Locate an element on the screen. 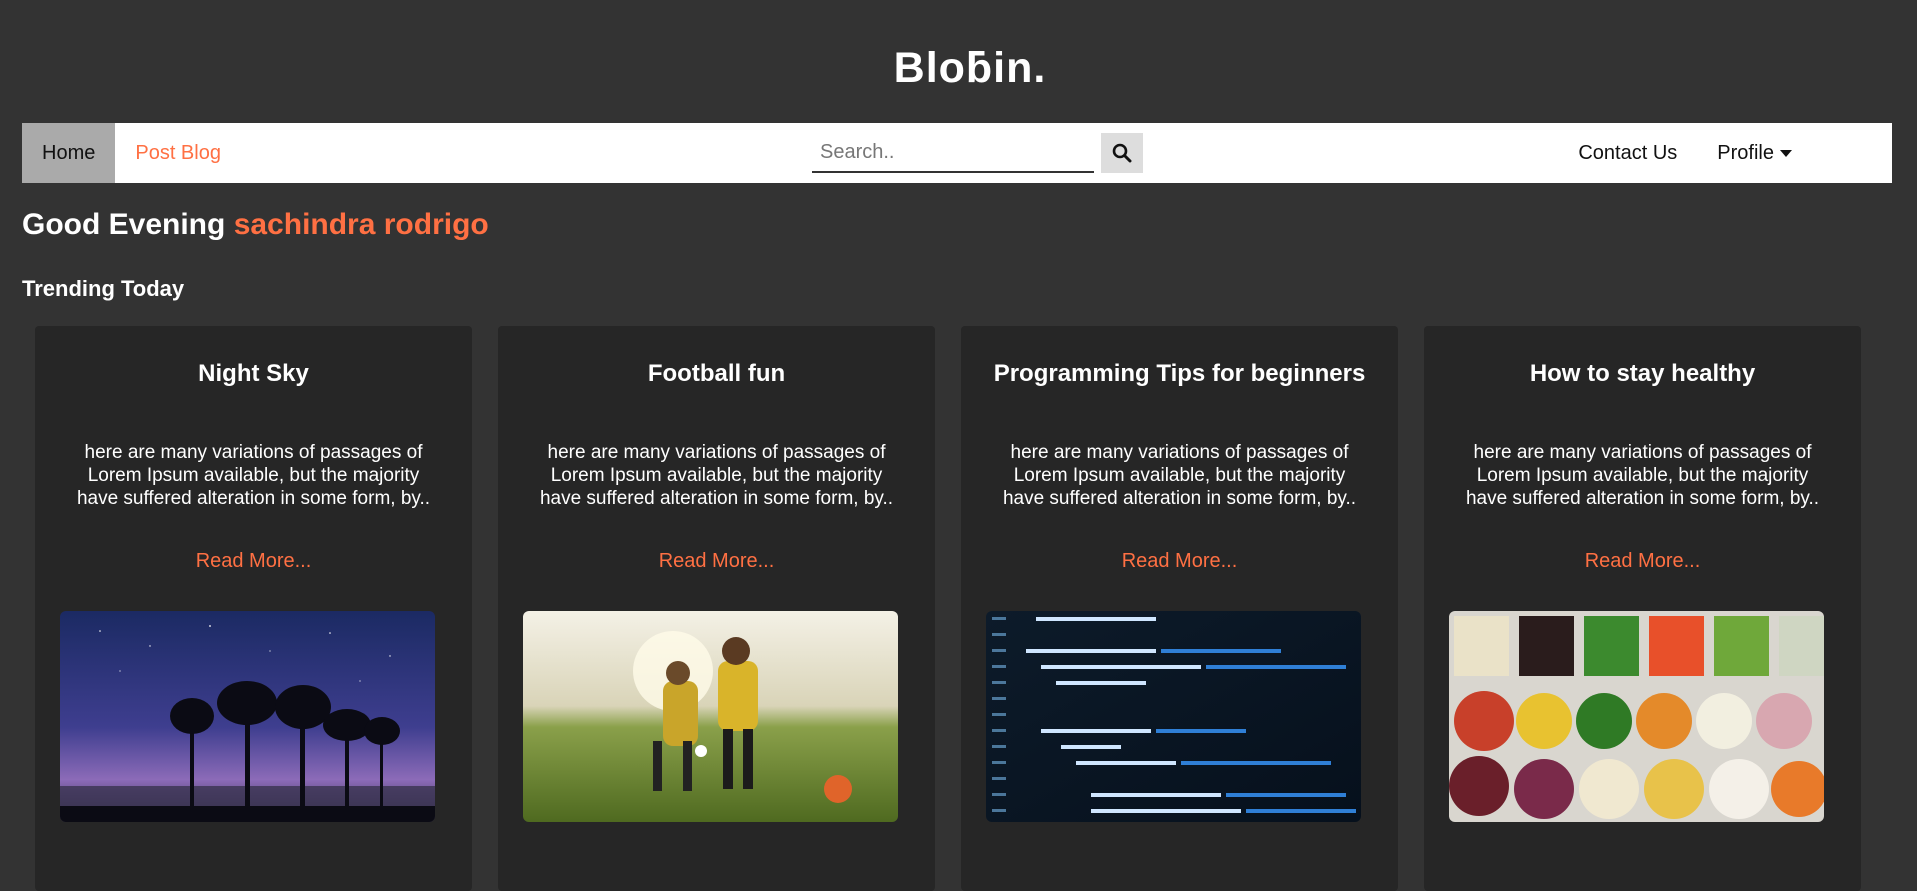 Image resolution: width=1917 pixels, height=891 pixels. trending-title: Trending Today is located at coordinates (103, 288).